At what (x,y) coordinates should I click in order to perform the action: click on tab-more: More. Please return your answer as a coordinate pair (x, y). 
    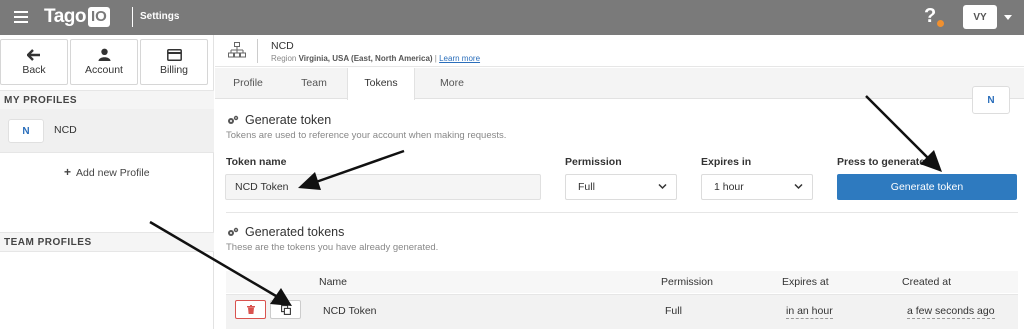
    Looking at the image, I should click on (452, 83).